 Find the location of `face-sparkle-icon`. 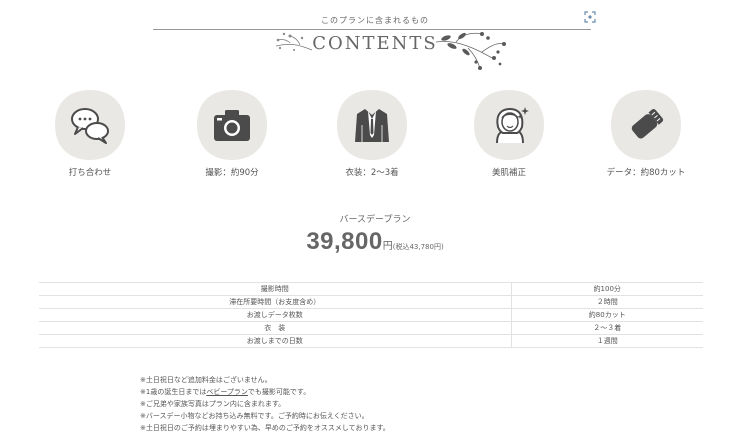

face-sparkle-icon is located at coordinates (512, 125).